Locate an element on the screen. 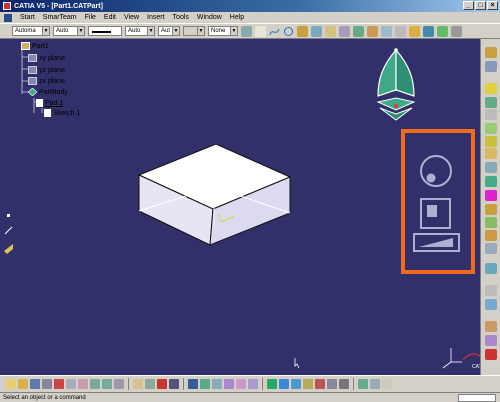 The width and height of the screenshot is (500, 402). menu-view: View is located at coordinates (131, 17).